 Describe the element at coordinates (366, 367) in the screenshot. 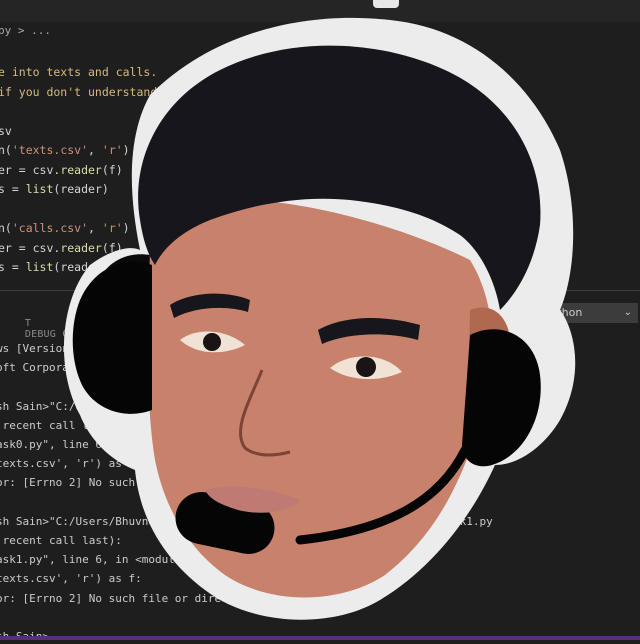

I see `pupil-right` at that location.